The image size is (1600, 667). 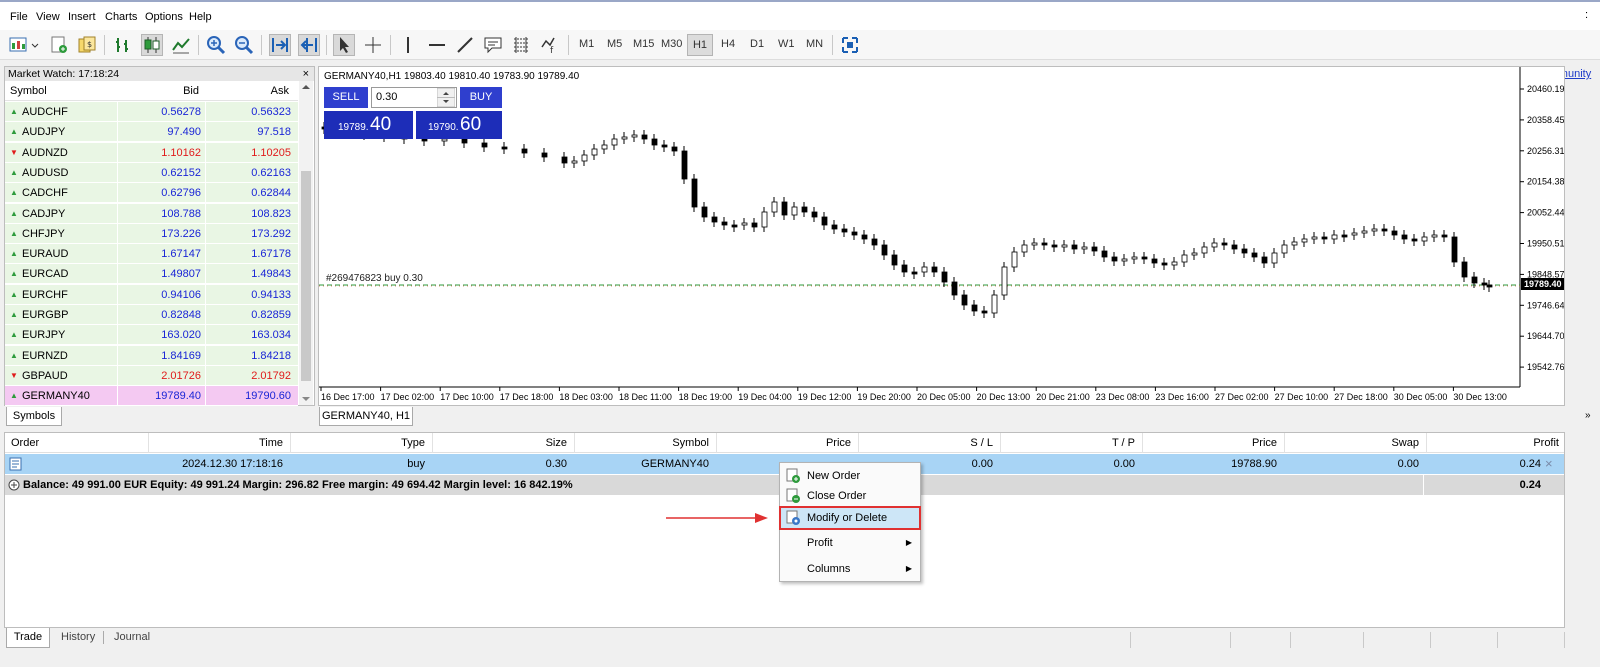 What do you see at coordinates (757, 44) in the screenshot?
I see `timeframe-d1: D1` at bounding box center [757, 44].